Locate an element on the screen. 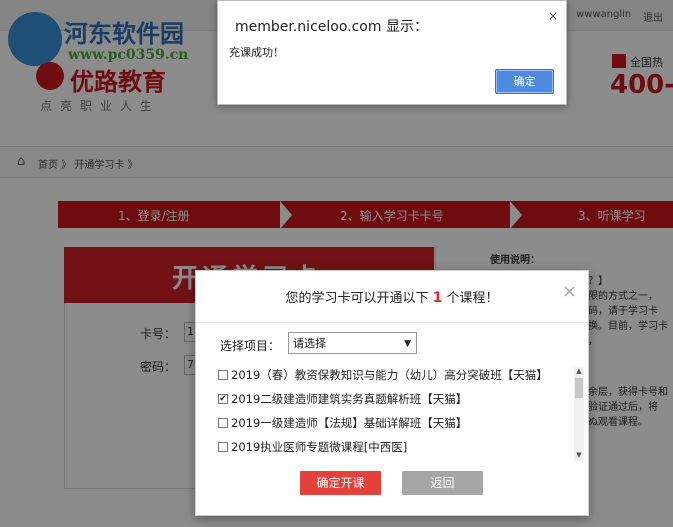 This screenshot has height=527, width=673. alert-message: 充课成功！ is located at coordinates (256, 52).